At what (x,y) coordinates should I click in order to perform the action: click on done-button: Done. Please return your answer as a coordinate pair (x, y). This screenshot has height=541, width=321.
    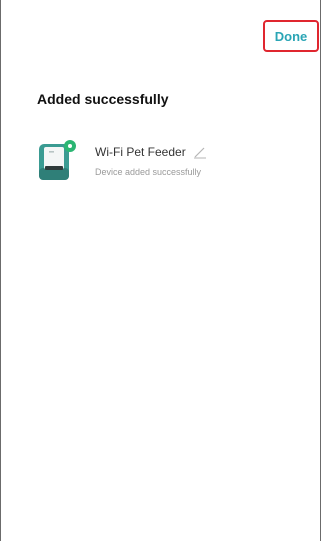
    Looking at the image, I should click on (291, 36).